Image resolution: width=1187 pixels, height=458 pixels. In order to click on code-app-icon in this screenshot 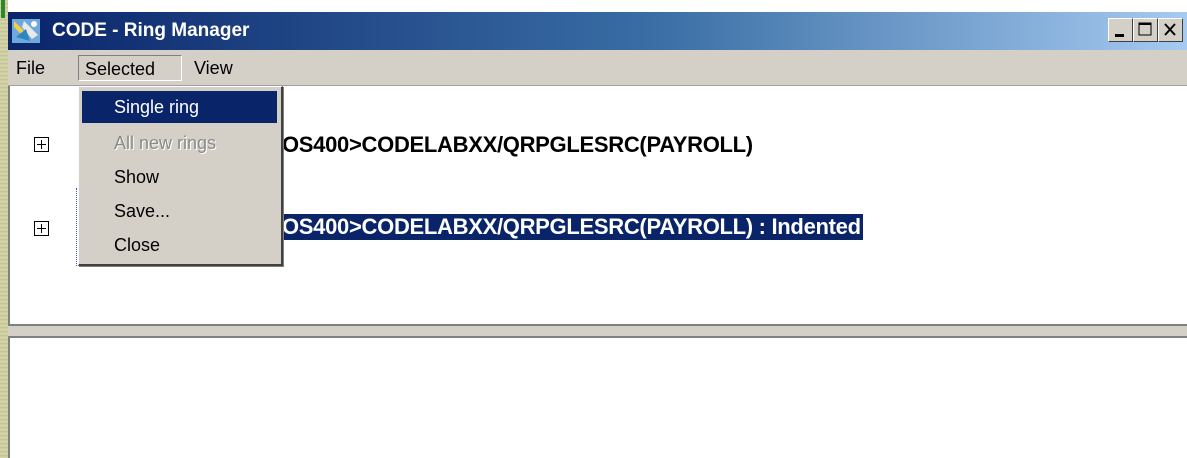, I will do `click(26, 31)`.